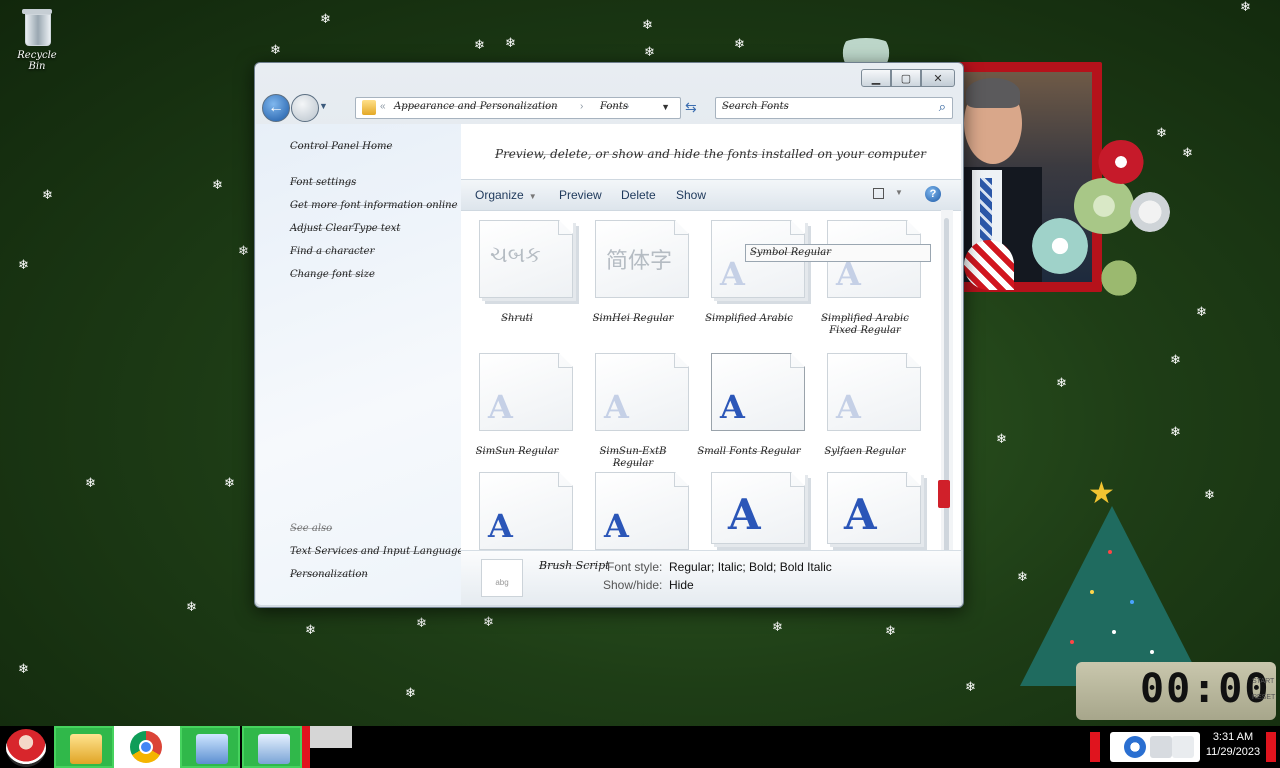 The width and height of the screenshot is (1280, 768). Describe the element at coordinates (867, 405) in the screenshot. I see `font-tile-sylfaen: A Sylfaen Regular` at that location.